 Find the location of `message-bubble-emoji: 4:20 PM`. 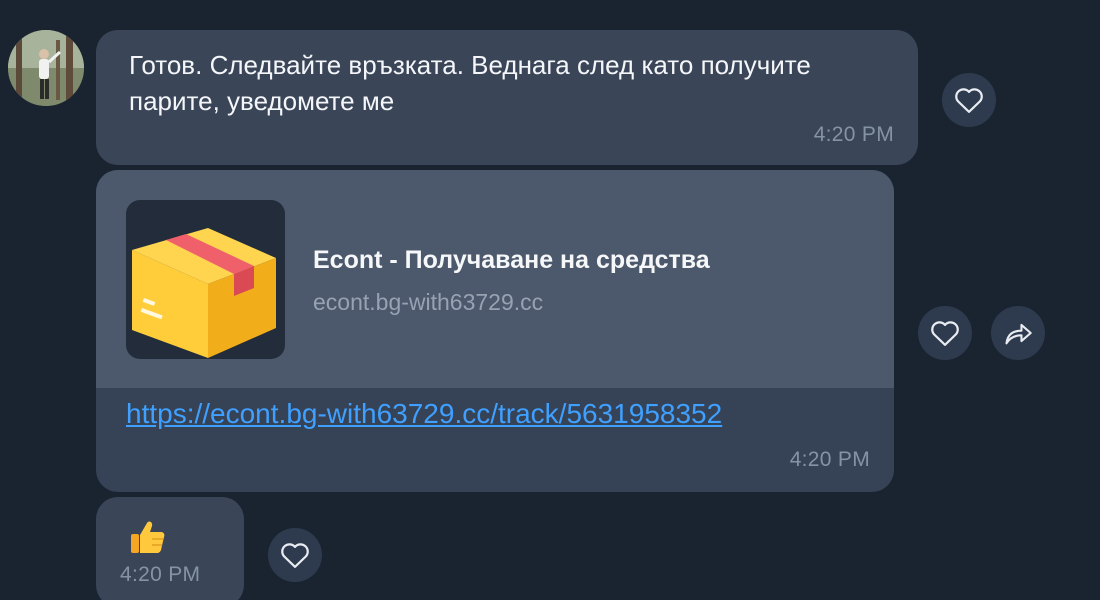

message-bubble-emoji: 4:20 PM is located at coordinates (170, 548).